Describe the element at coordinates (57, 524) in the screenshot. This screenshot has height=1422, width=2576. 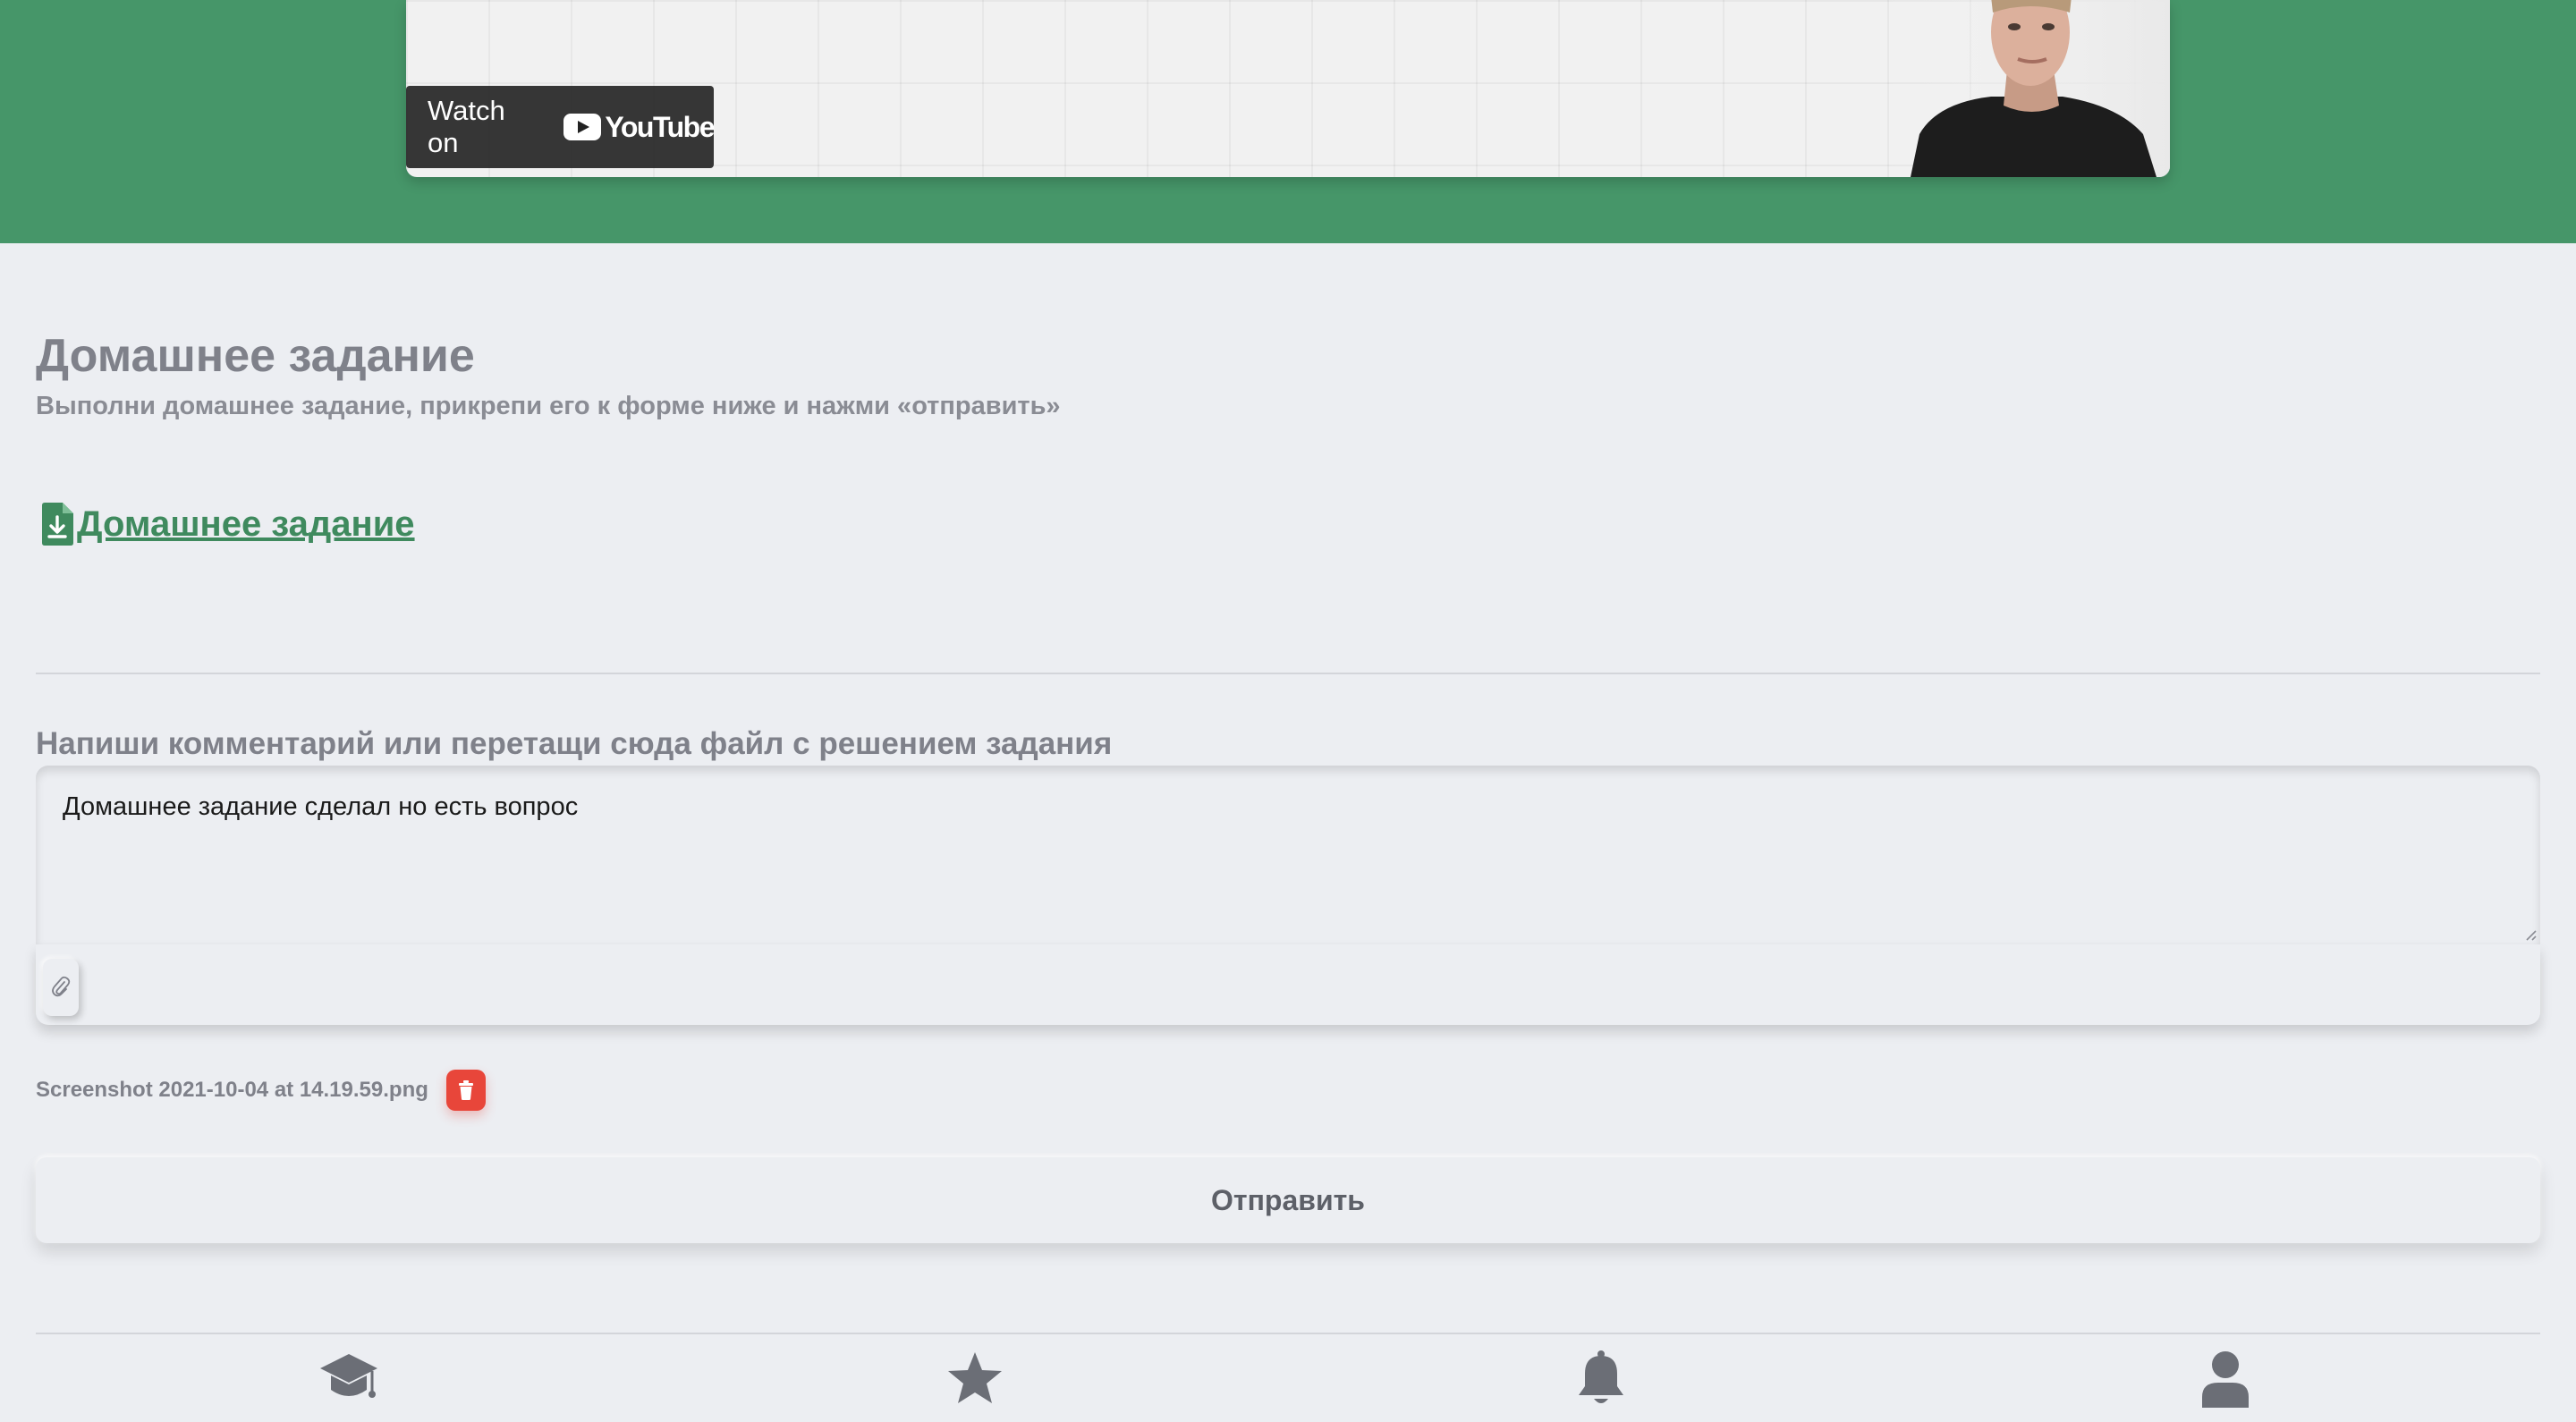
I see `file-download-icon` at that location.